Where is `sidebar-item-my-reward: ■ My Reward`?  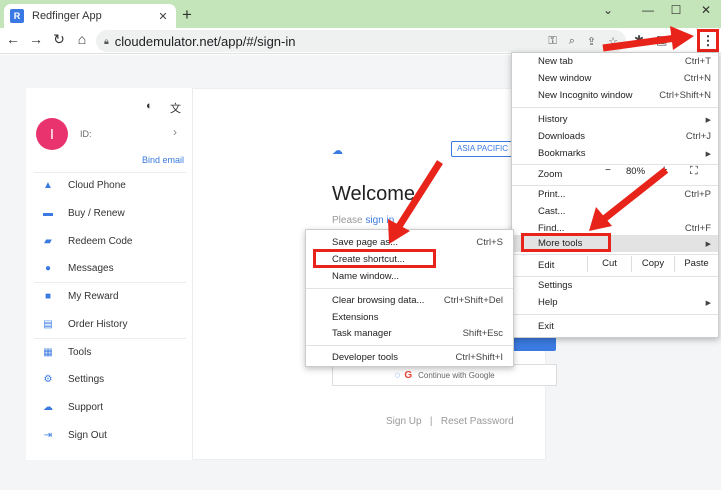 sidebar-item-my-reward: ■ My Reward is located at coordinates (109, 296).